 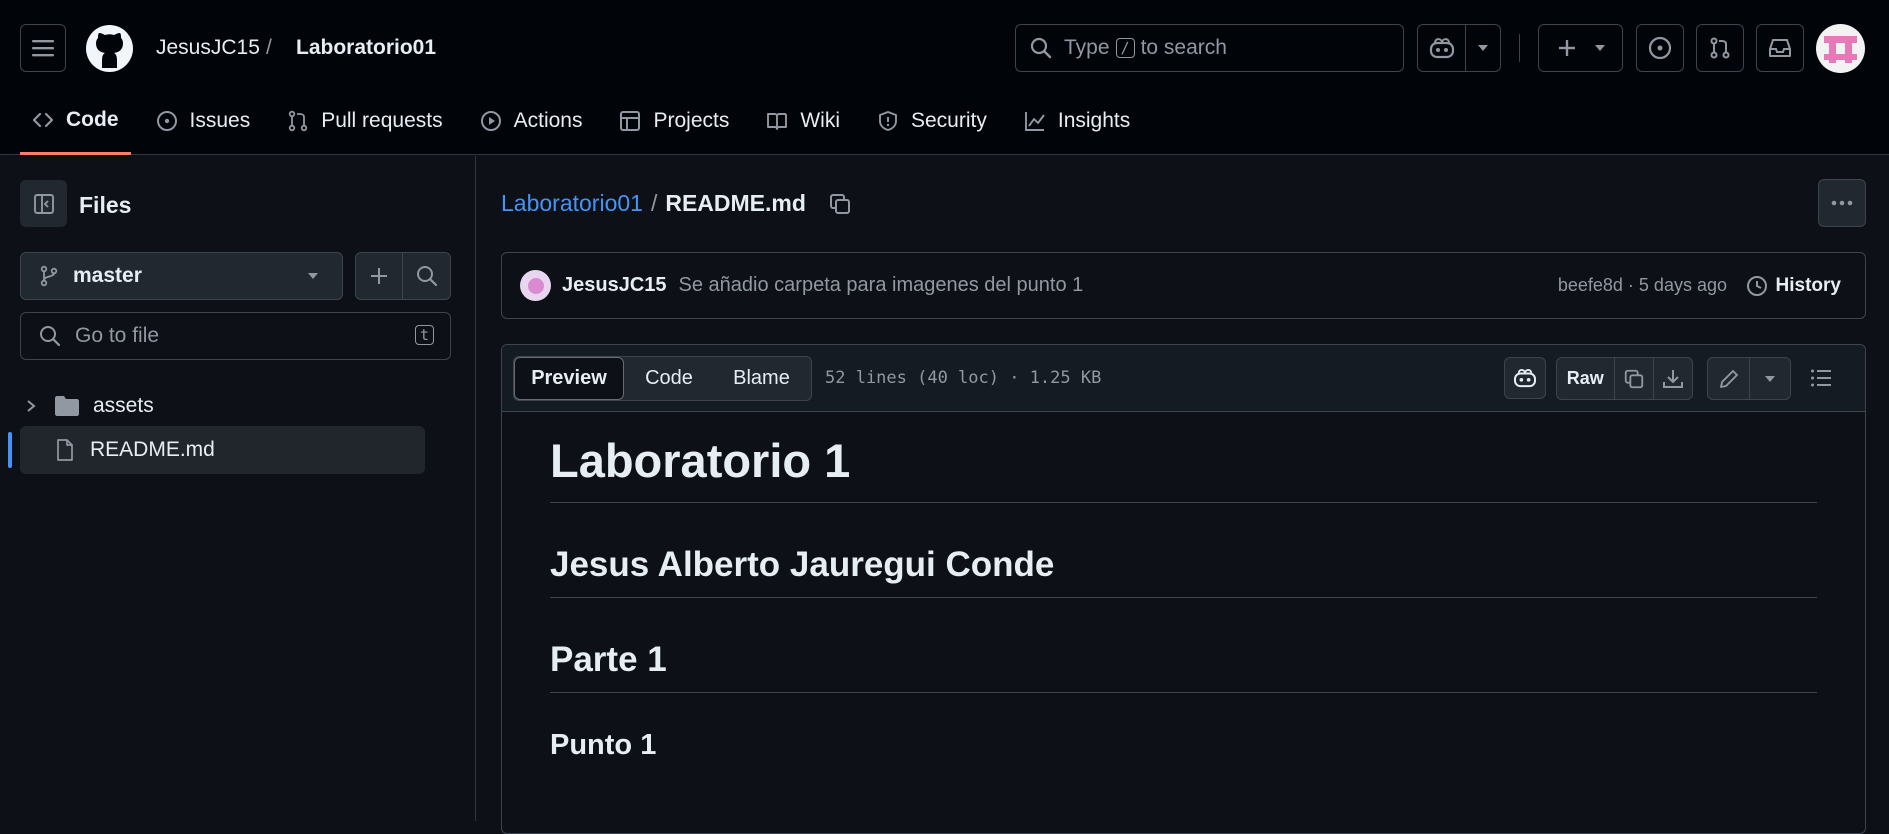 I want to click on breadcrumb-file-name: README.md, so click(x=735, y=203).